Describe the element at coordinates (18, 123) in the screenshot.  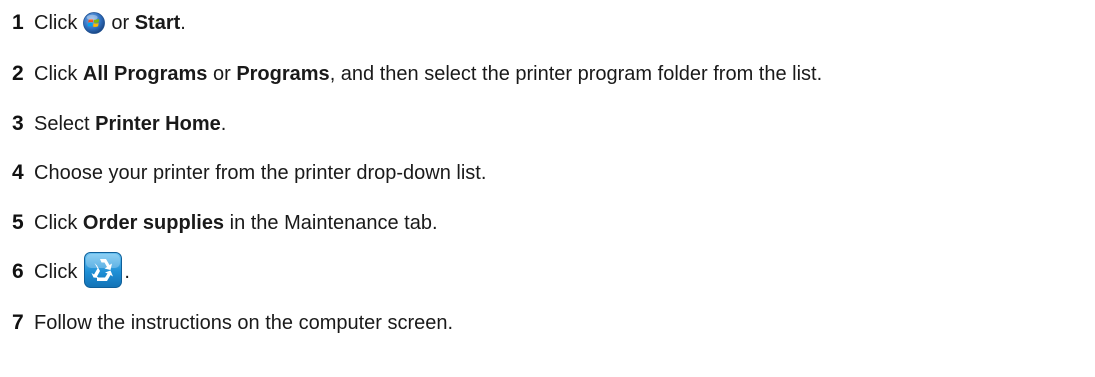
I see `step-number: 3` at that location.